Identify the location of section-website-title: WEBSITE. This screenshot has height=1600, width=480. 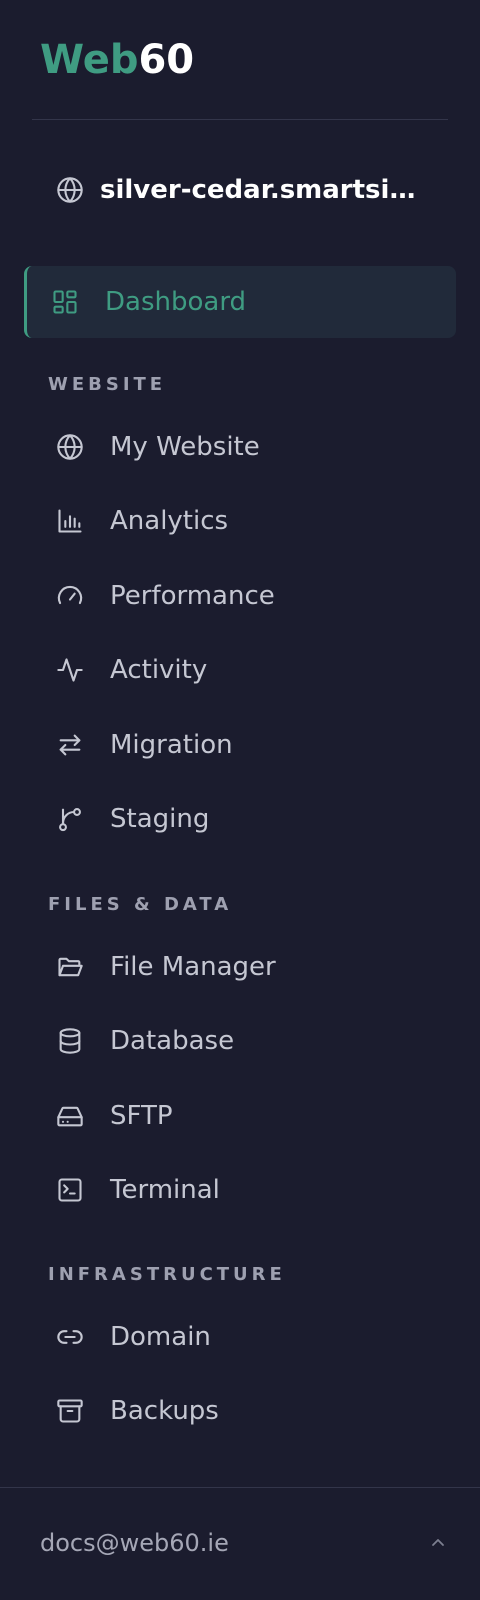
(107, 384).